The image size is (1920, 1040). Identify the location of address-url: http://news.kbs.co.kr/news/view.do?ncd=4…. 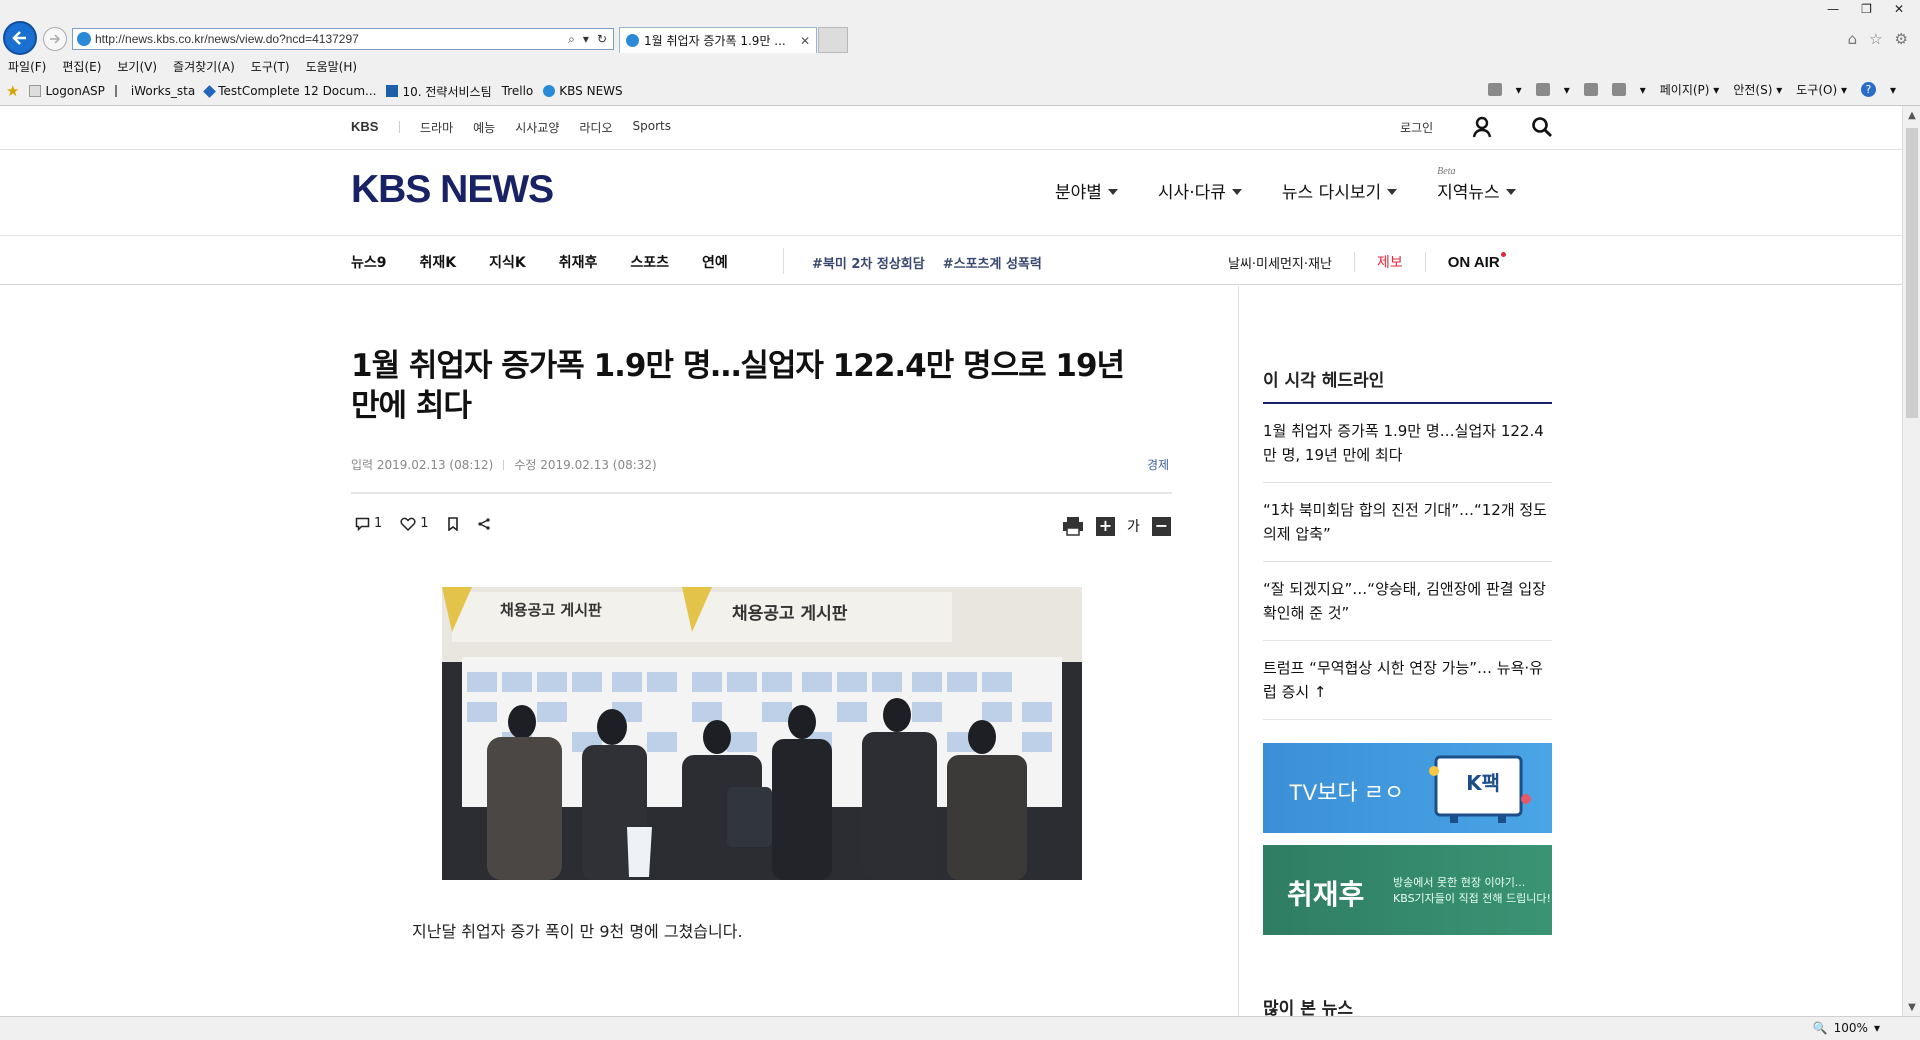
(331, 39).